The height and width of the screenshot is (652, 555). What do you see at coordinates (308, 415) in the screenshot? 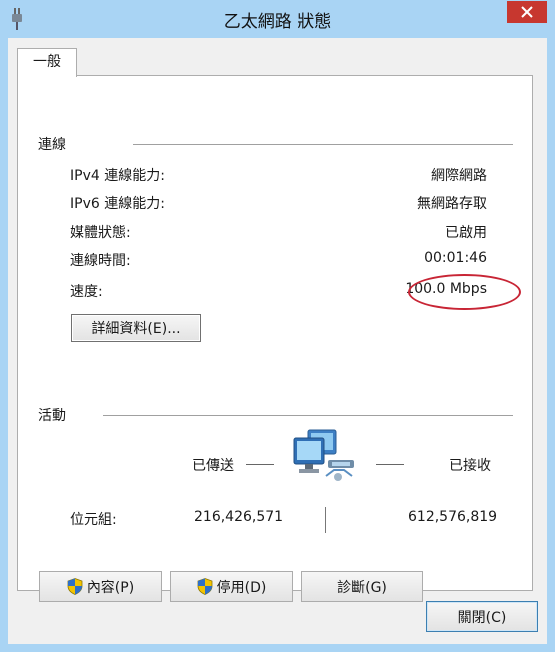
I see `activity-divider` at bounding box center [308, 415].